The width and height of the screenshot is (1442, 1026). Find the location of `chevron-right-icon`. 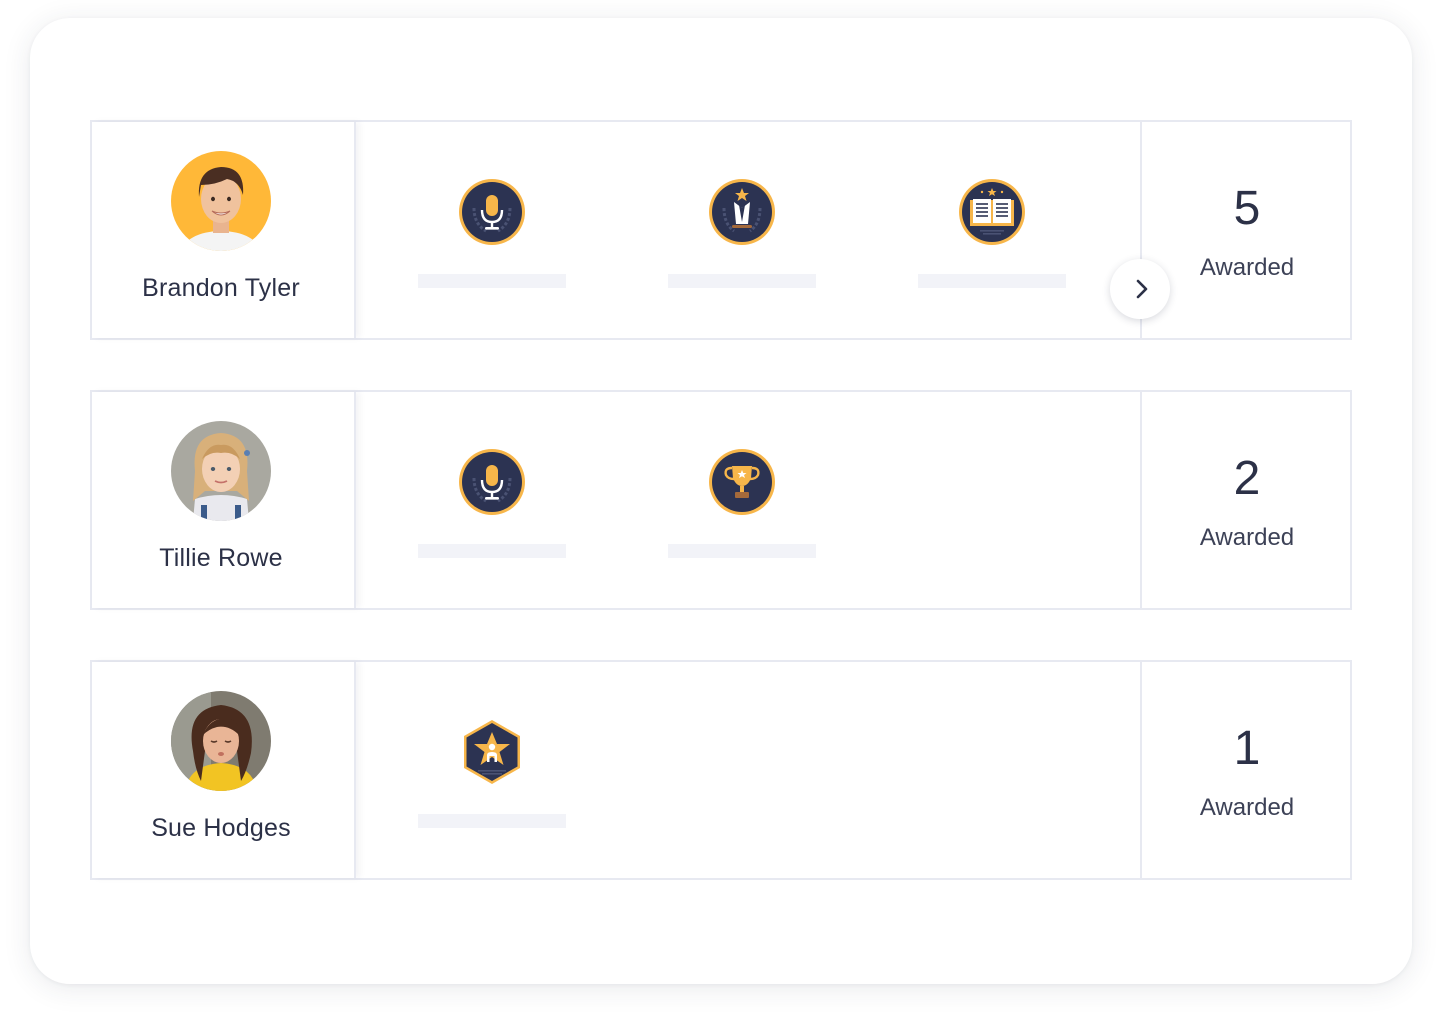

chevron-right-icon is located at coordinates (1142, 289).